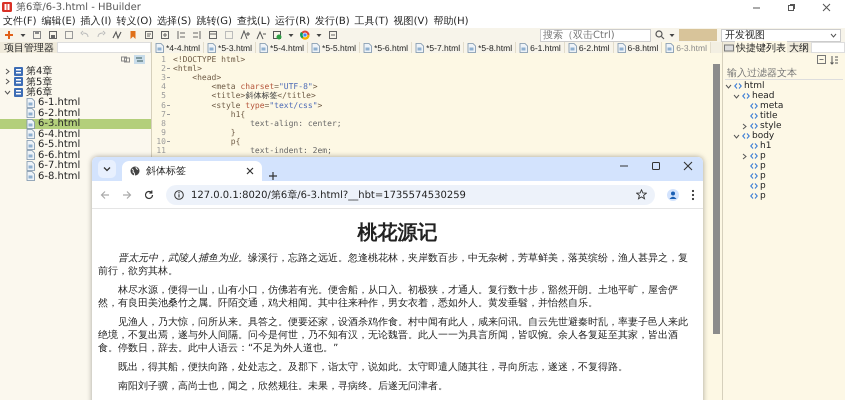  I want to click on editor-tab: *5-4.html, so click(282, 47).